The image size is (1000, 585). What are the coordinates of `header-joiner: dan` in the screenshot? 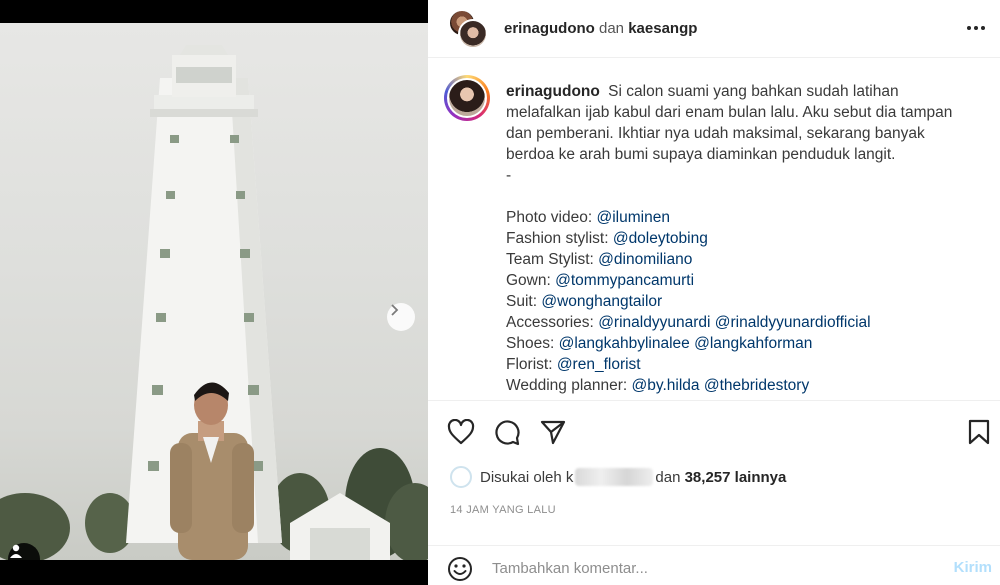 It's located at (612, 28).